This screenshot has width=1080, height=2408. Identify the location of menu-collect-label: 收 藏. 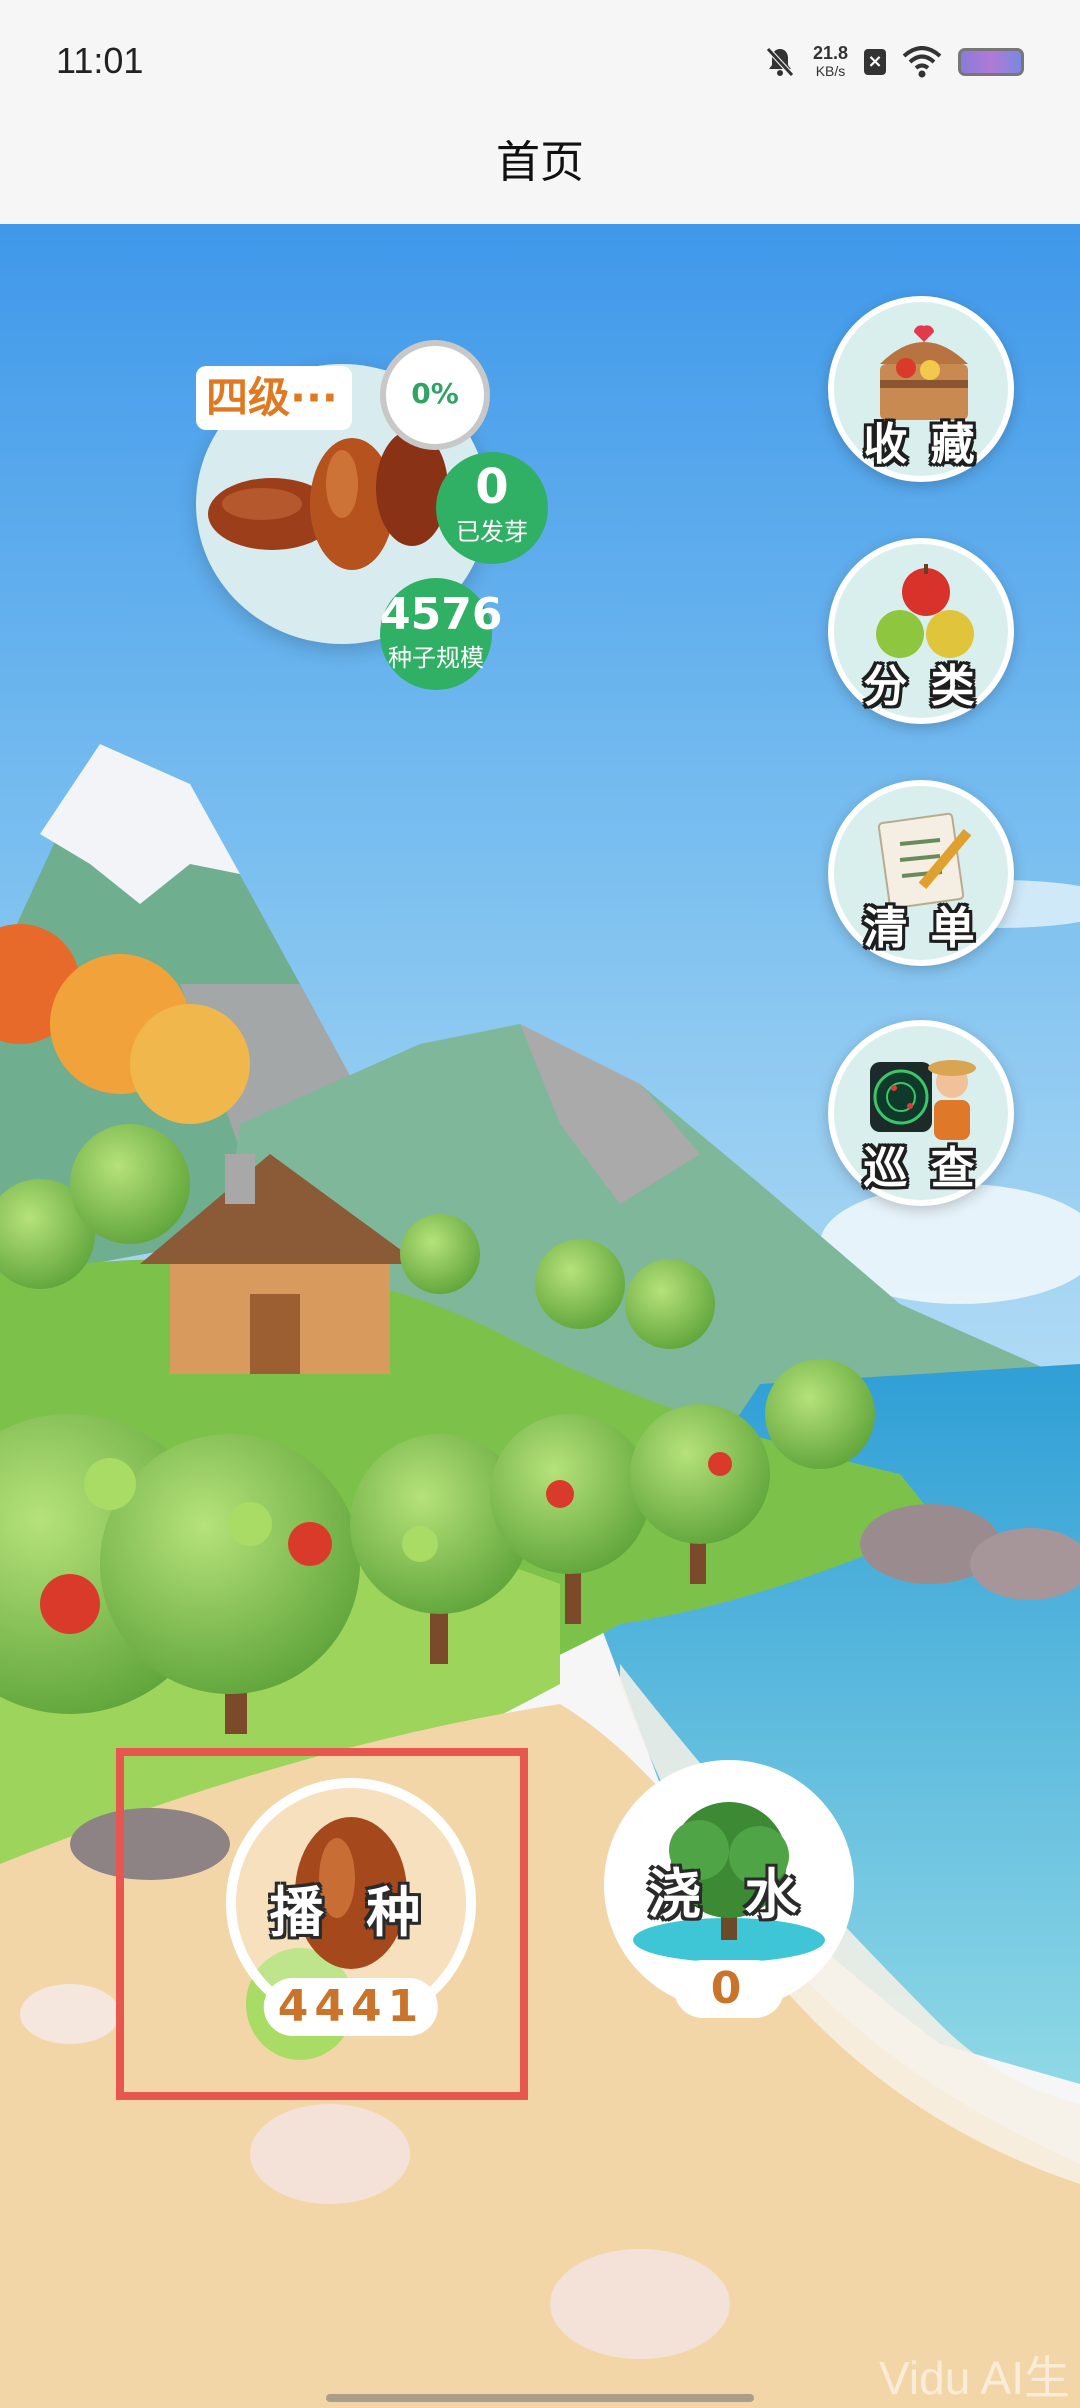
(921, 444).